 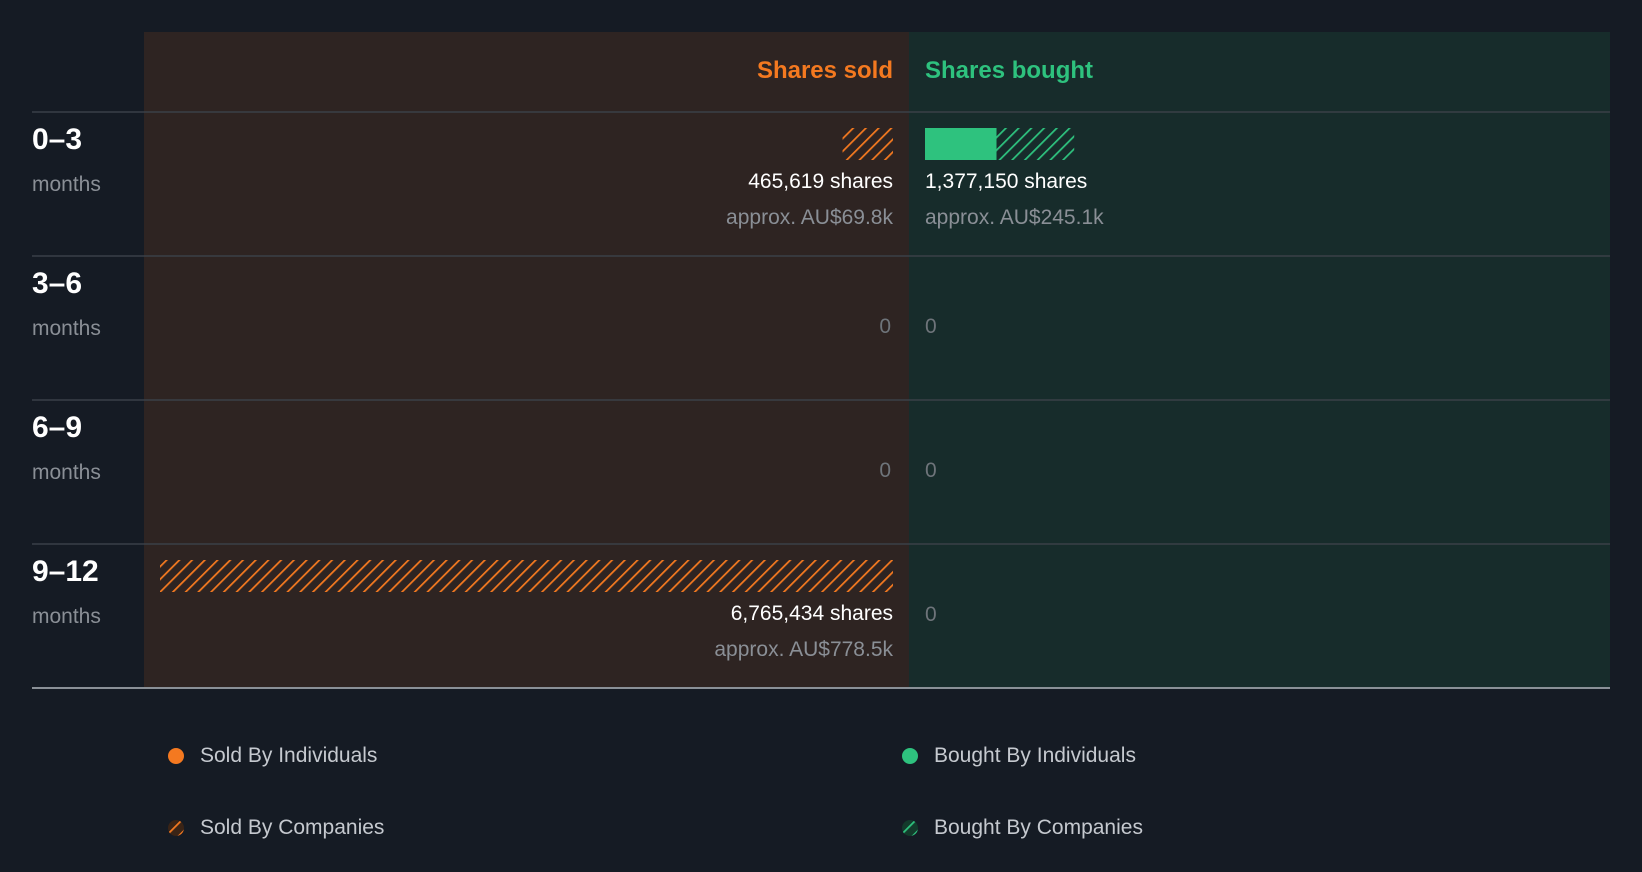 I want to click on sold-approx-label: approx. AU$69.8k, so click(x=809, y=217).